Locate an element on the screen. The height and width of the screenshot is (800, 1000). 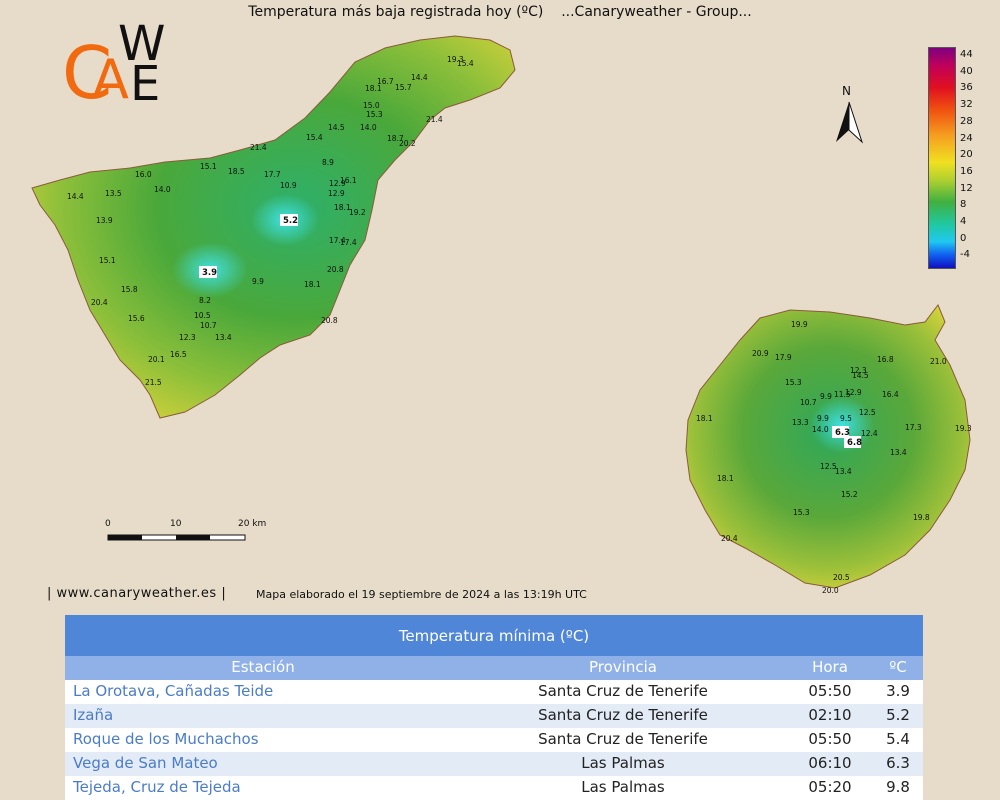
station-value: 20.8 is located at coordinates (329, 320).